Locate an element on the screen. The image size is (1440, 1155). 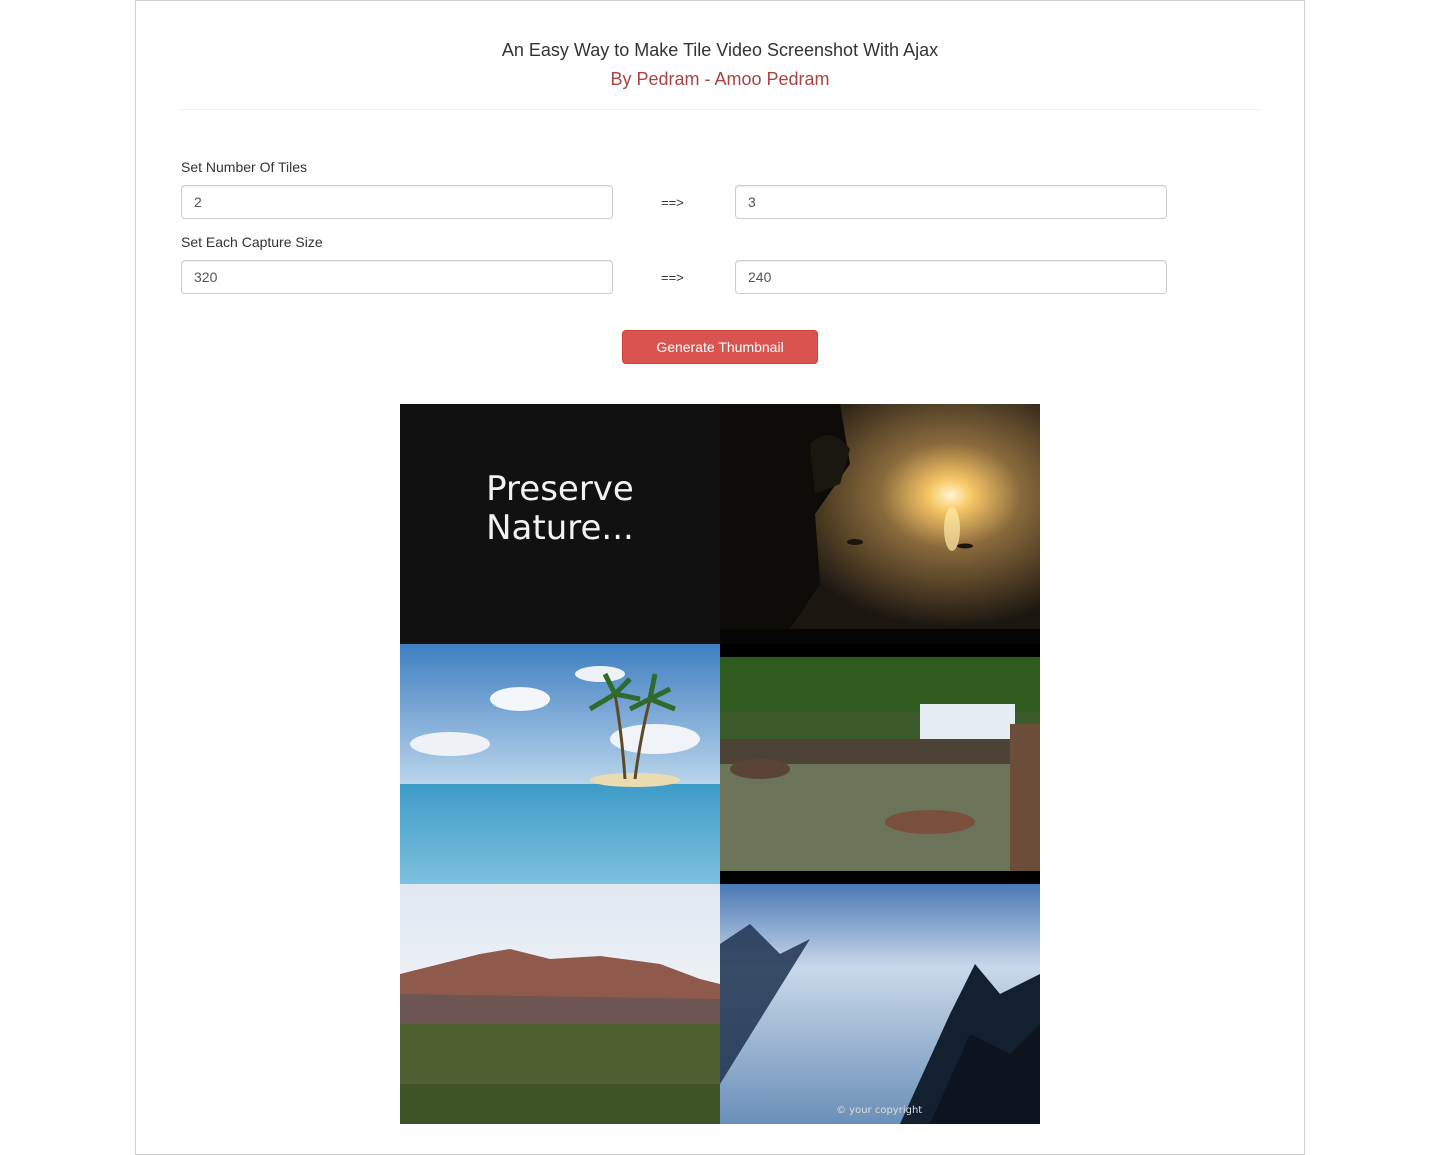
tile-waterfall-river is located at coordinates (880, 764).